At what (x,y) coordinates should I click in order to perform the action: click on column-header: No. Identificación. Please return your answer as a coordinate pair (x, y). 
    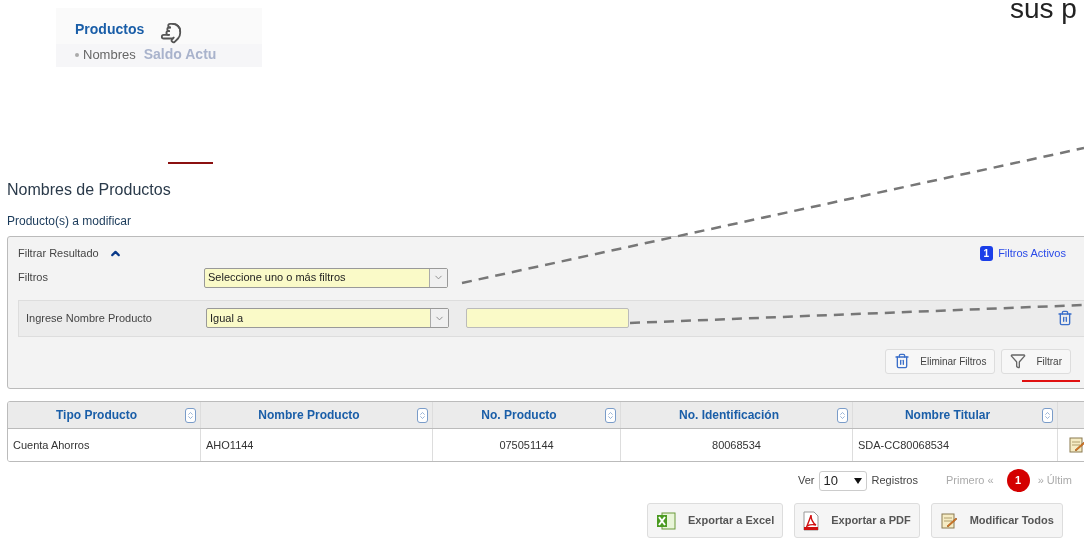
    Looking at the image, I should click on (729, 415).